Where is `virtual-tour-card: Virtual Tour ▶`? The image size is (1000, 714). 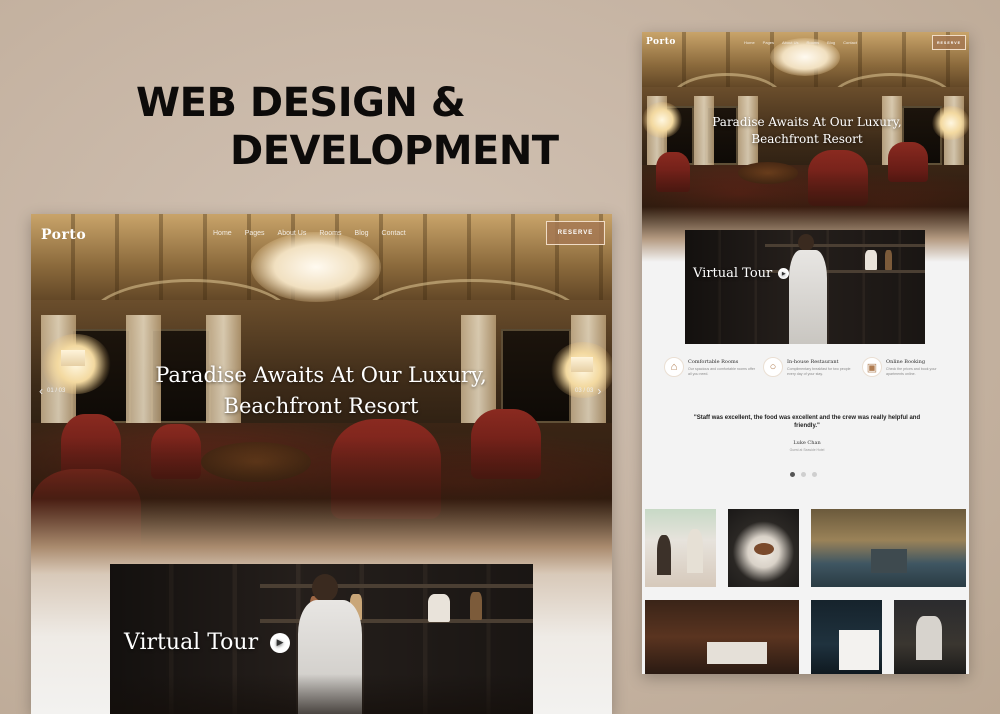
virtual-tour-card: Virtual Tour ▶ is located at coordinates (321, 639).